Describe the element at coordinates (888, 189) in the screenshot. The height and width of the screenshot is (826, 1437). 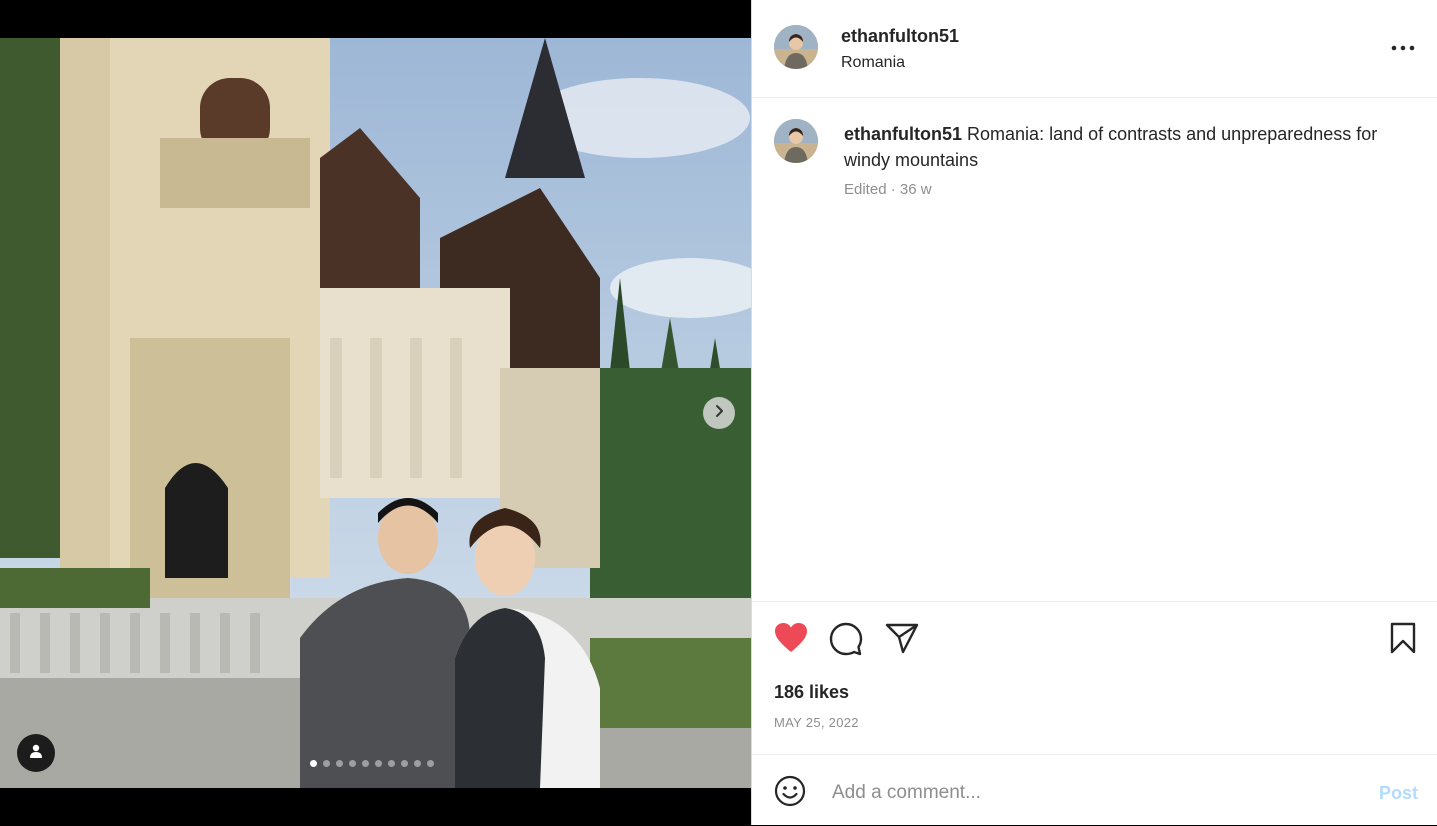
I see `caption-meta: Edited · 36 w` at that location.